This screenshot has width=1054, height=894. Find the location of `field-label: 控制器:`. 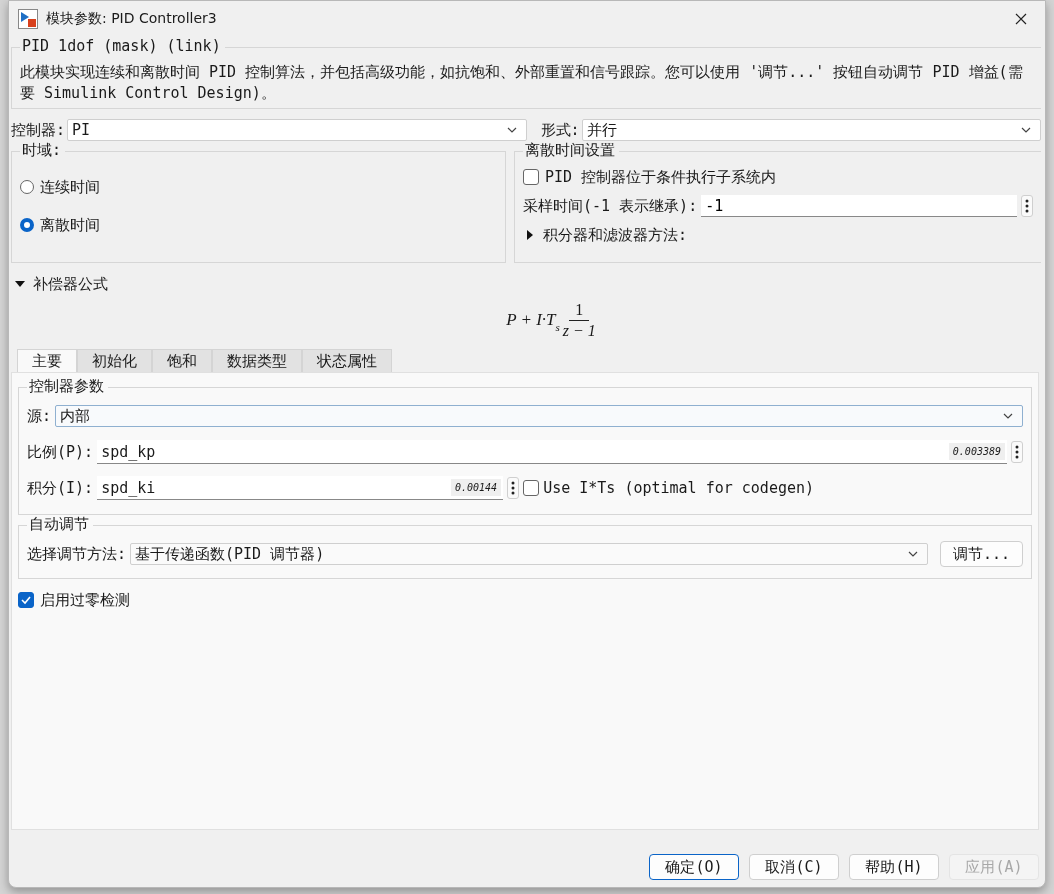

field-label: 控制器: is located at coordinates (38, 130).